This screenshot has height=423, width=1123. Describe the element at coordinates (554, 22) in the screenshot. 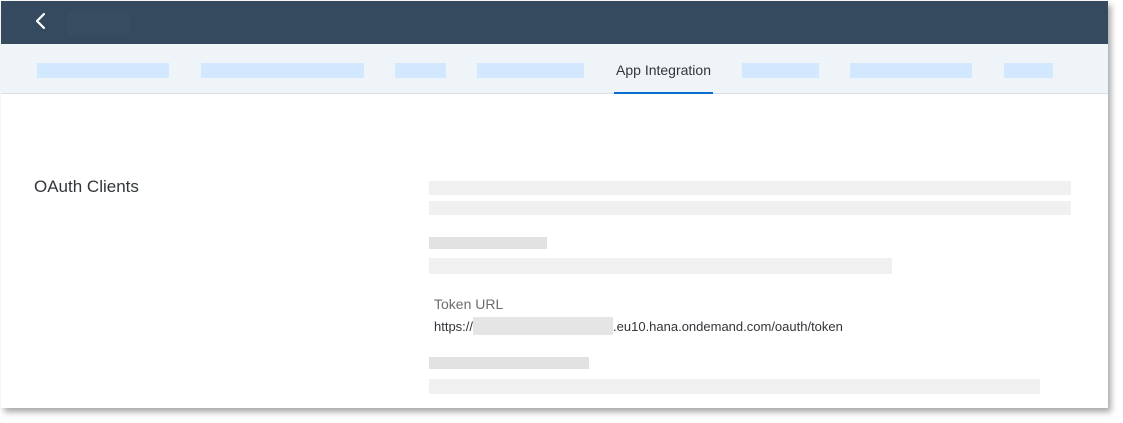

I see `shell-bar` at that location.